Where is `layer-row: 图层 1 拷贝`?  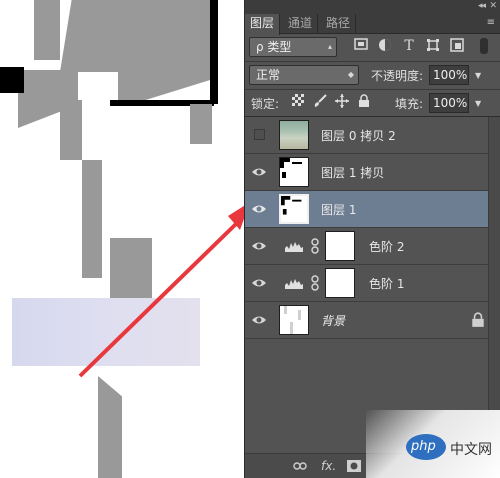
layer-row: 图层 1 拷贝 is located at coordinates (367, 172).